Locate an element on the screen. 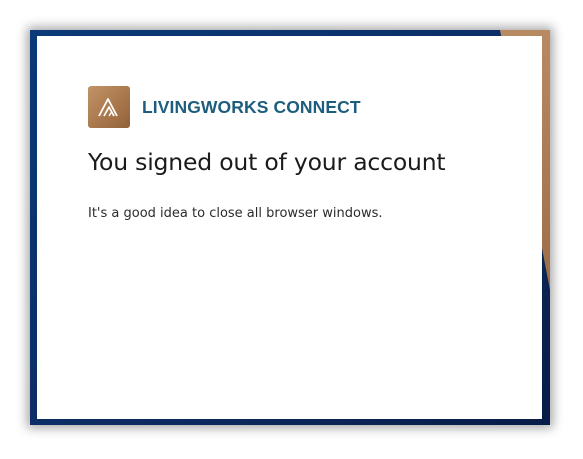 The height and width of the screenshot is (459, 583). brand-header: LIVINGWORKS CONNECT is located at coordinates (224, 107).